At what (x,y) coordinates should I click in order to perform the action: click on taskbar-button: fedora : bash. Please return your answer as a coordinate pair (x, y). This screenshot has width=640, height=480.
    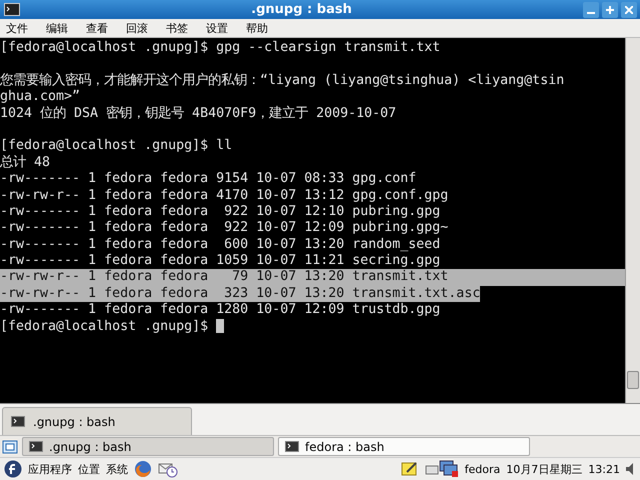
    Looking at the image, I should click on (404, 446).